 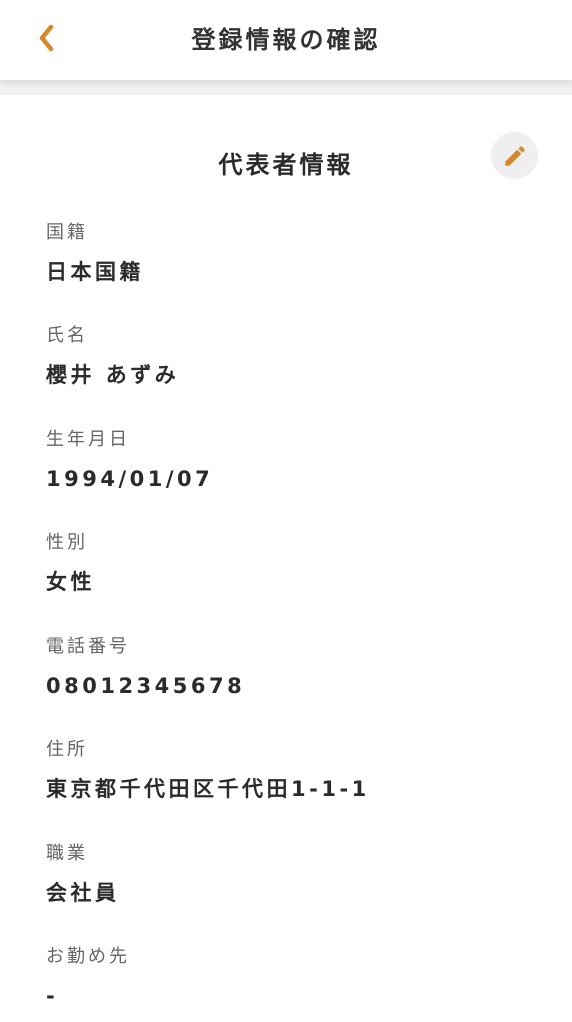 I want to click on field-name: 氏名 櫻井 あずみ, so click(x=291, y=356).